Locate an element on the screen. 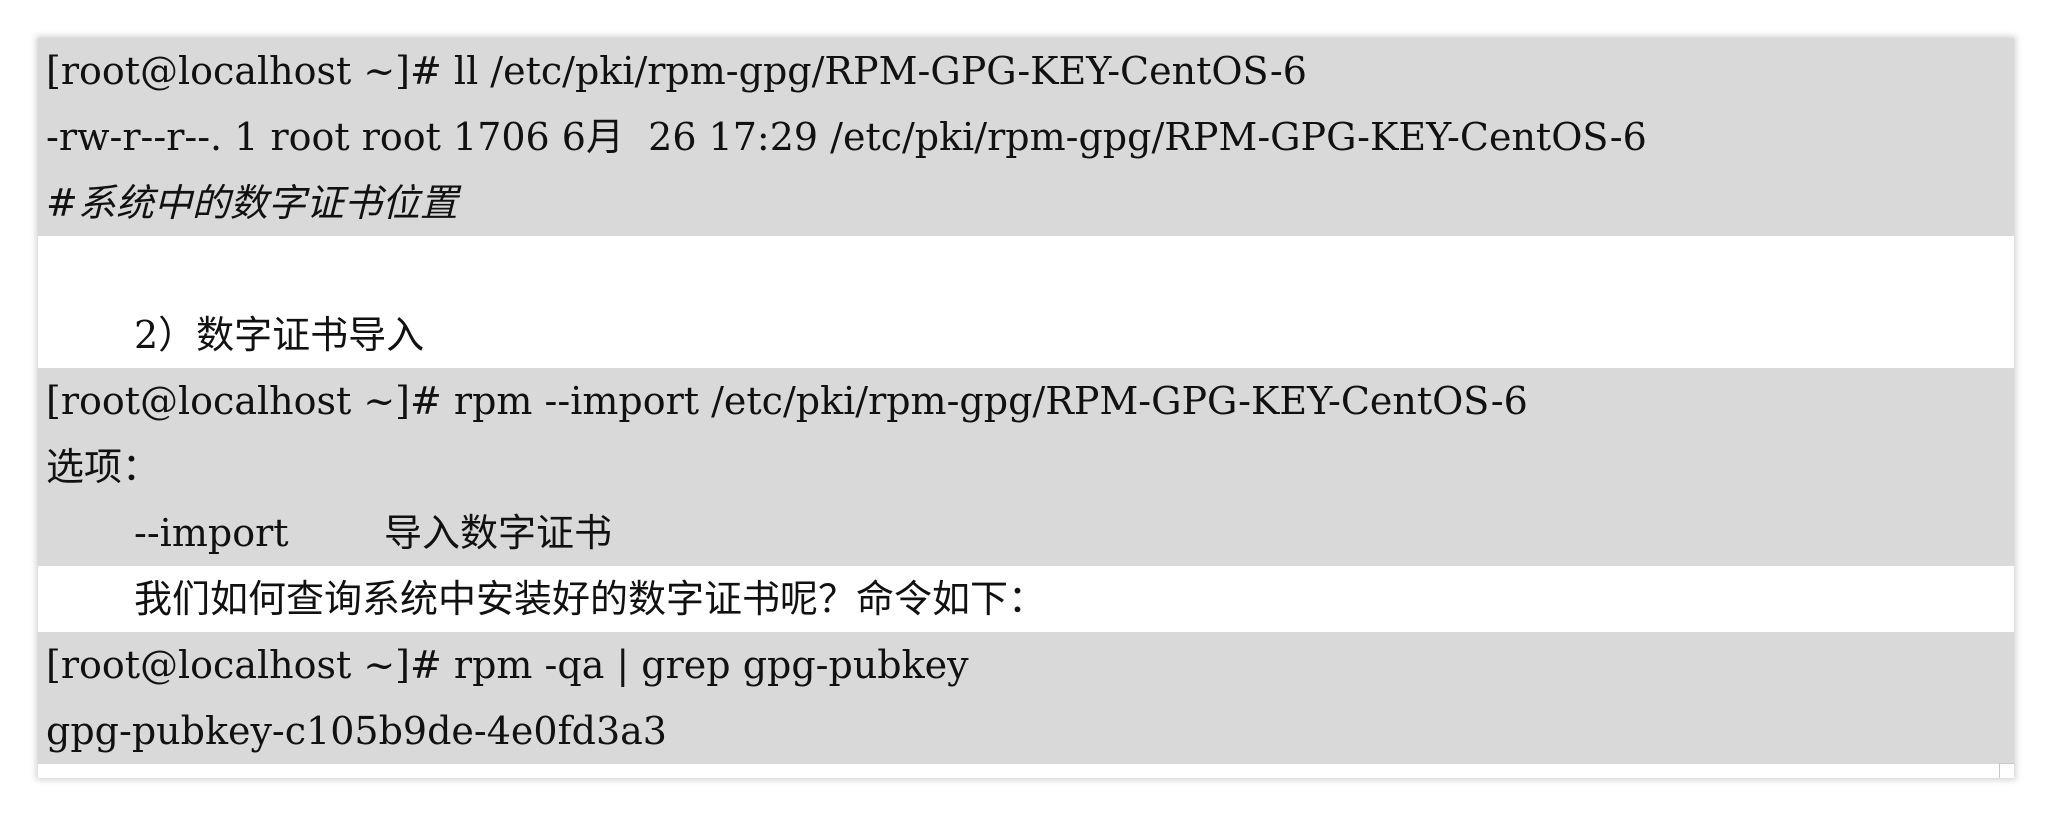 The height and width of the screenshot is (816, 2052). section-heading-cert-import: 2）数字证书导入 is located at coordinates (279, 335).